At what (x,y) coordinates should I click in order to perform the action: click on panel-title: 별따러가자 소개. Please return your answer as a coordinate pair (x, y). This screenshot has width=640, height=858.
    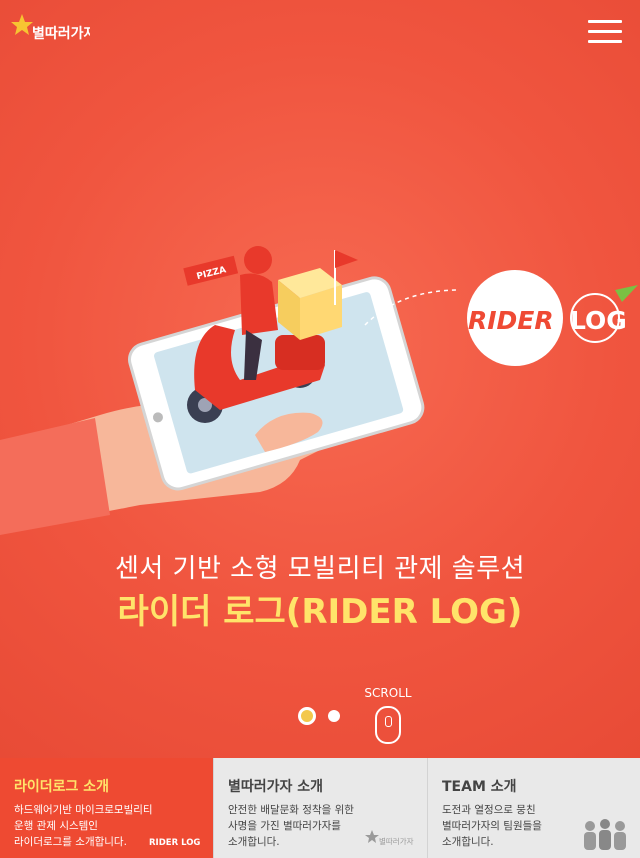
    Looking at the image, I should click on (276, 787).